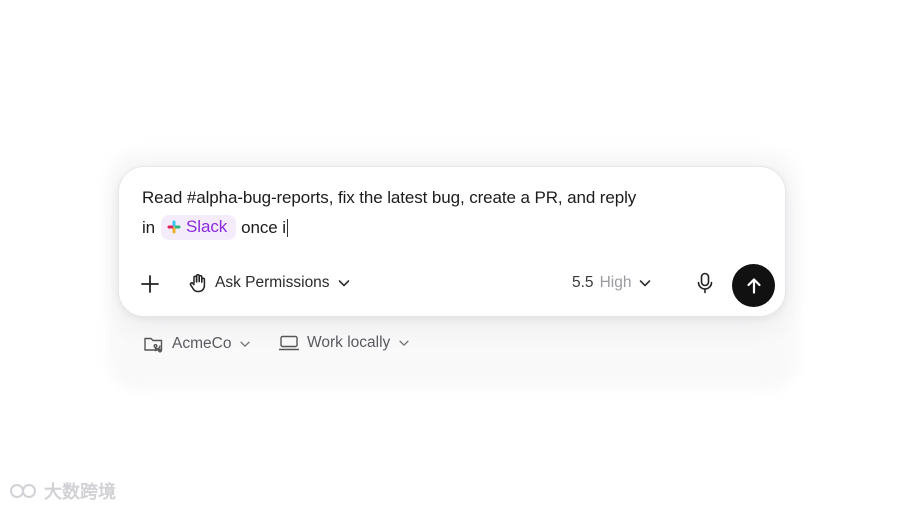 This screenshot has height=506, width=900. I want to click on text-cursor, so click(287, 227).